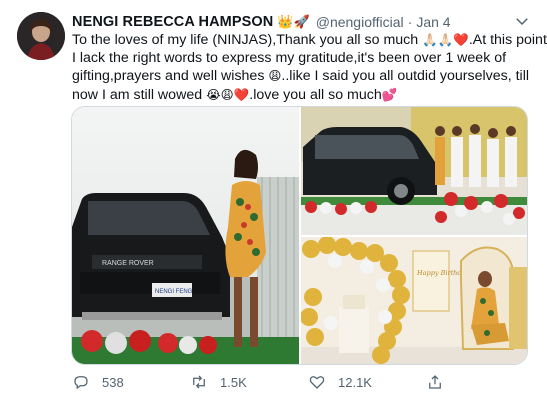  I want to click on avatar-image, so click(41, 36).